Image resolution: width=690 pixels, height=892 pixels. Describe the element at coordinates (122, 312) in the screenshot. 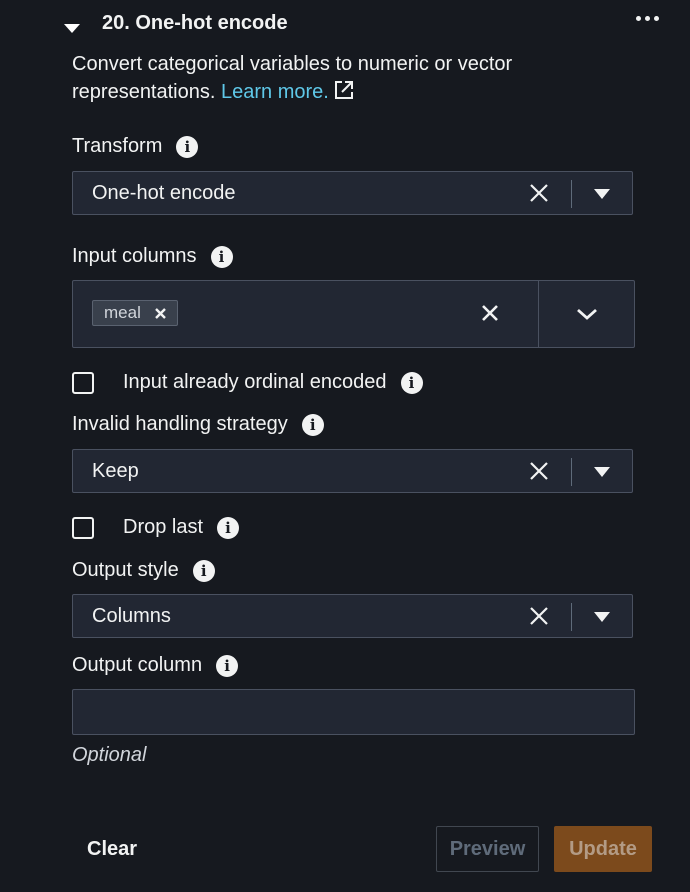

I see `token-label: meal` at that location.